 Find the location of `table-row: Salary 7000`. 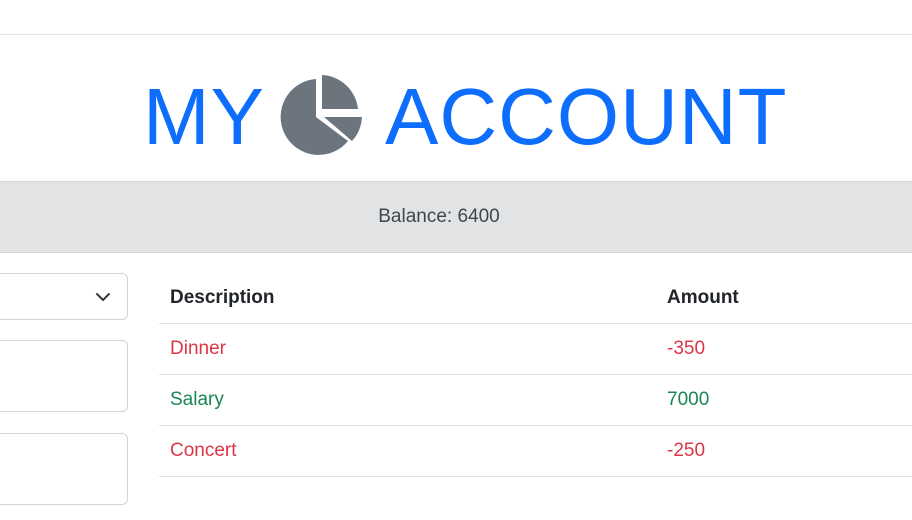

table-row: Salary 7000 is located at coordinates (535, 400).